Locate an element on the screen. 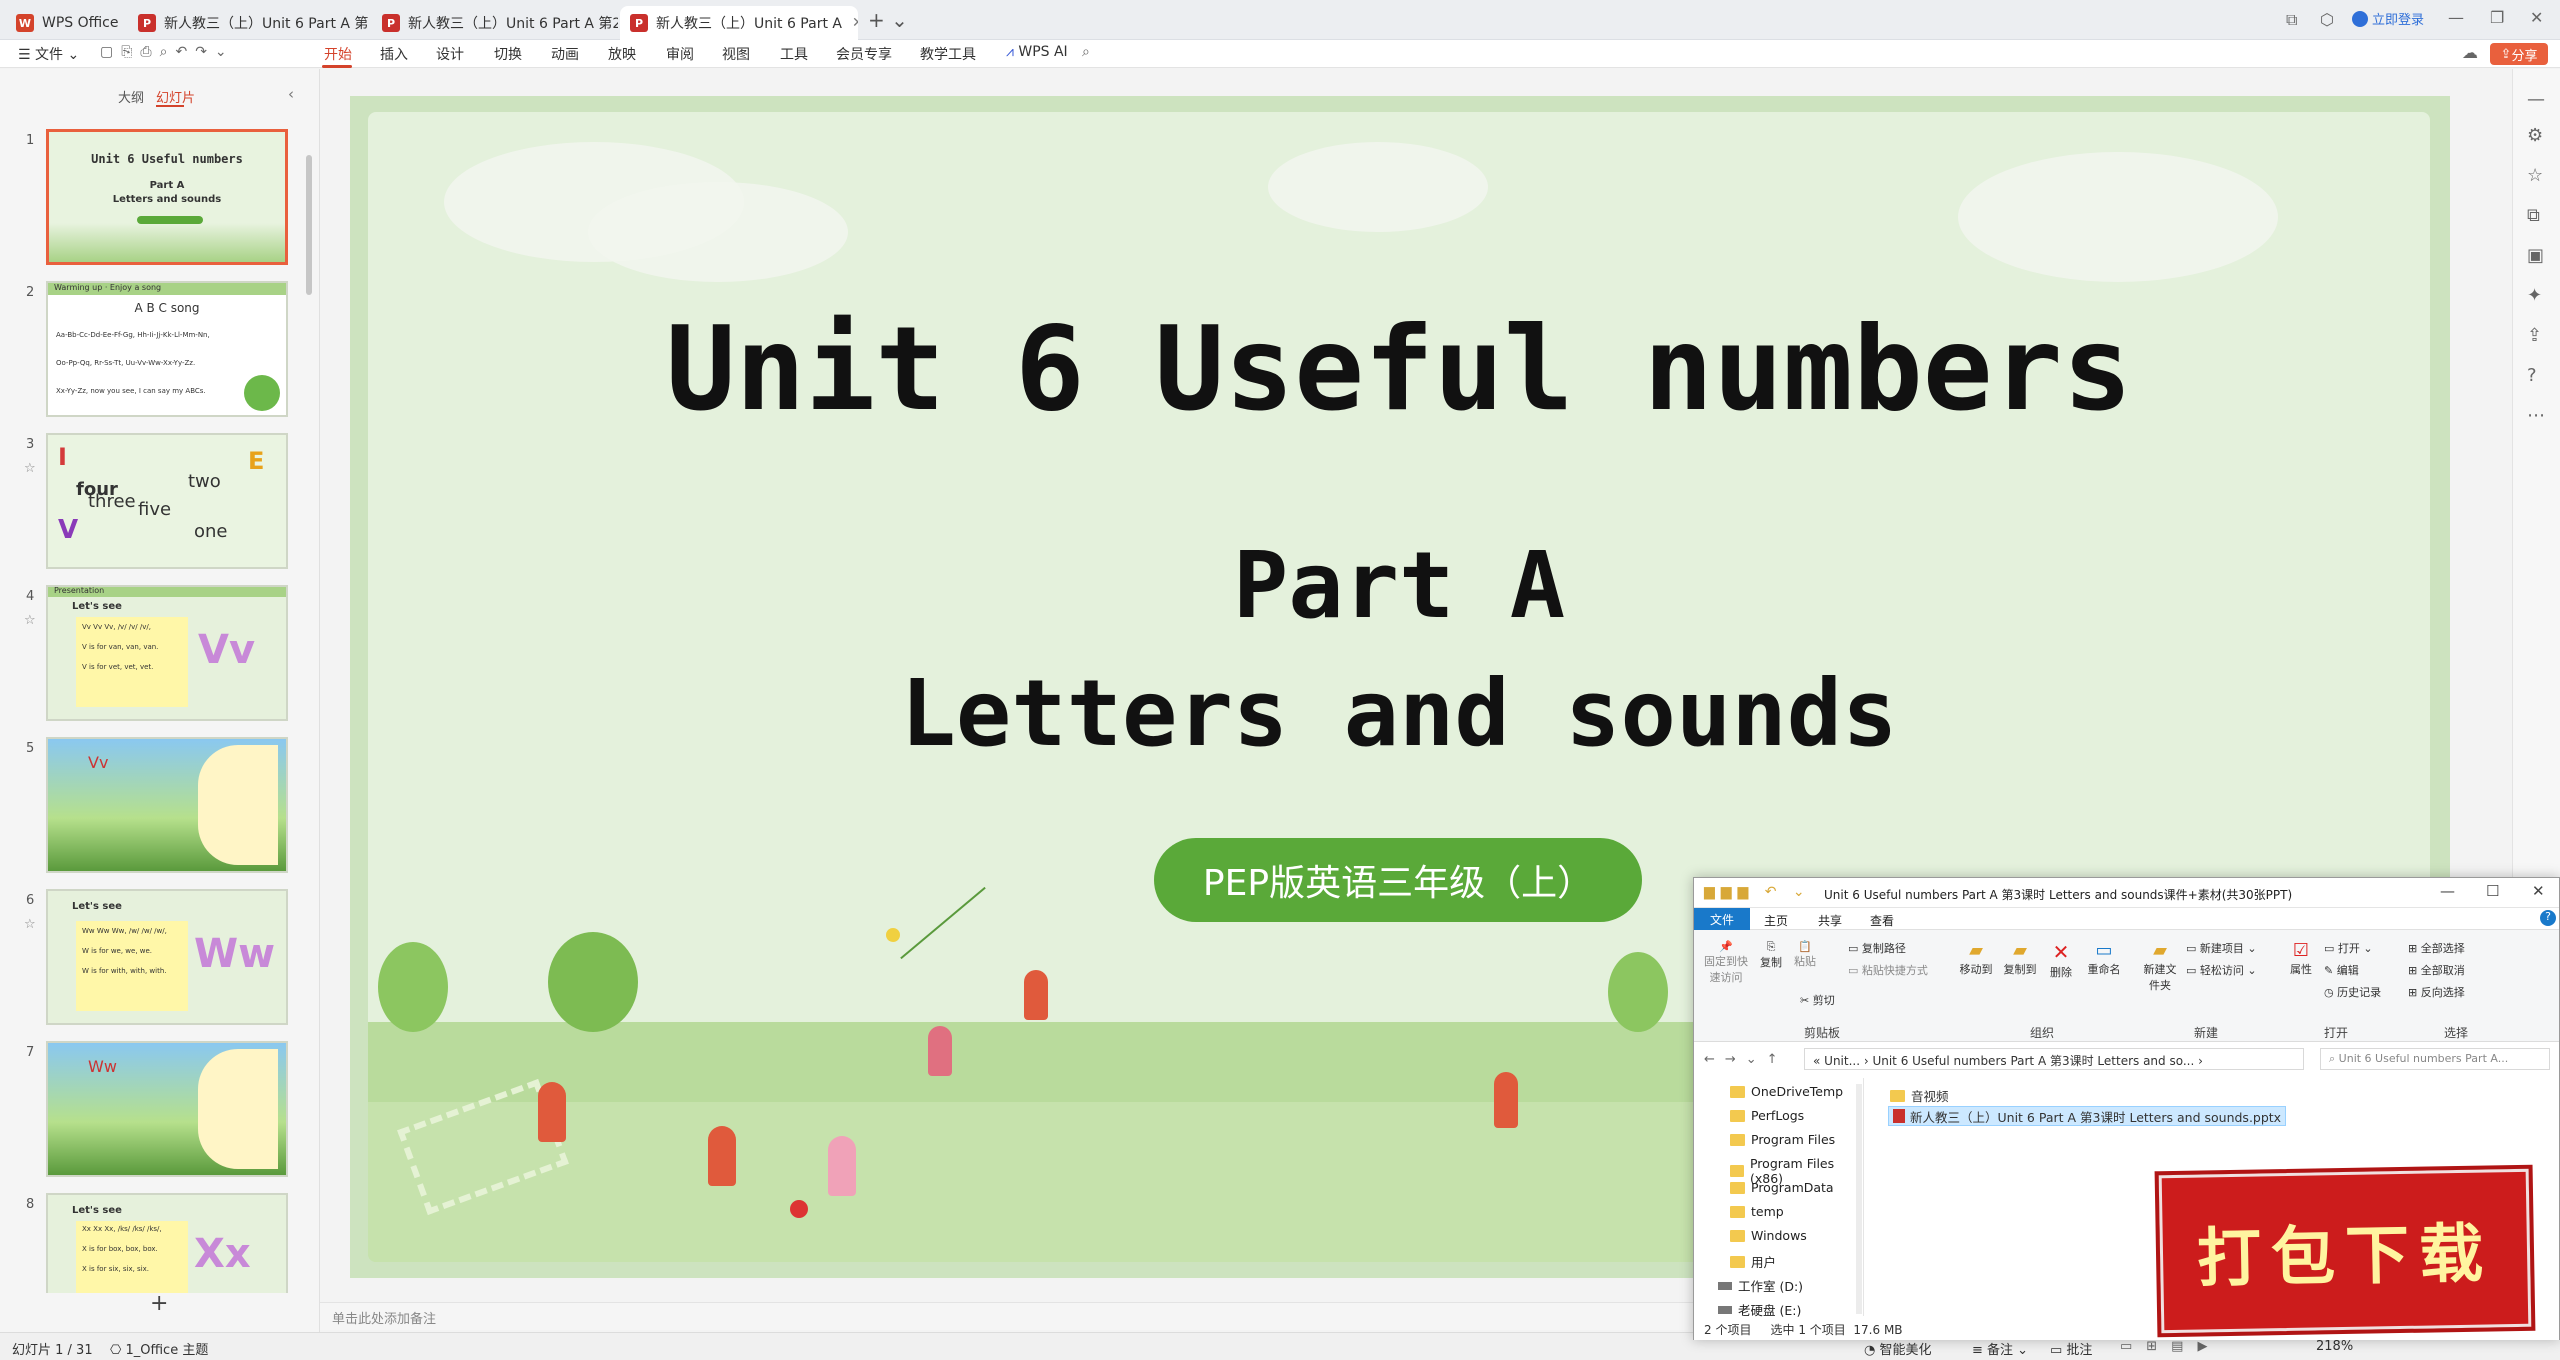 The width and height of the screenshot is (2560, 1360). cloud-sync-icon: ☁ is located at coordinates (2470, 52).